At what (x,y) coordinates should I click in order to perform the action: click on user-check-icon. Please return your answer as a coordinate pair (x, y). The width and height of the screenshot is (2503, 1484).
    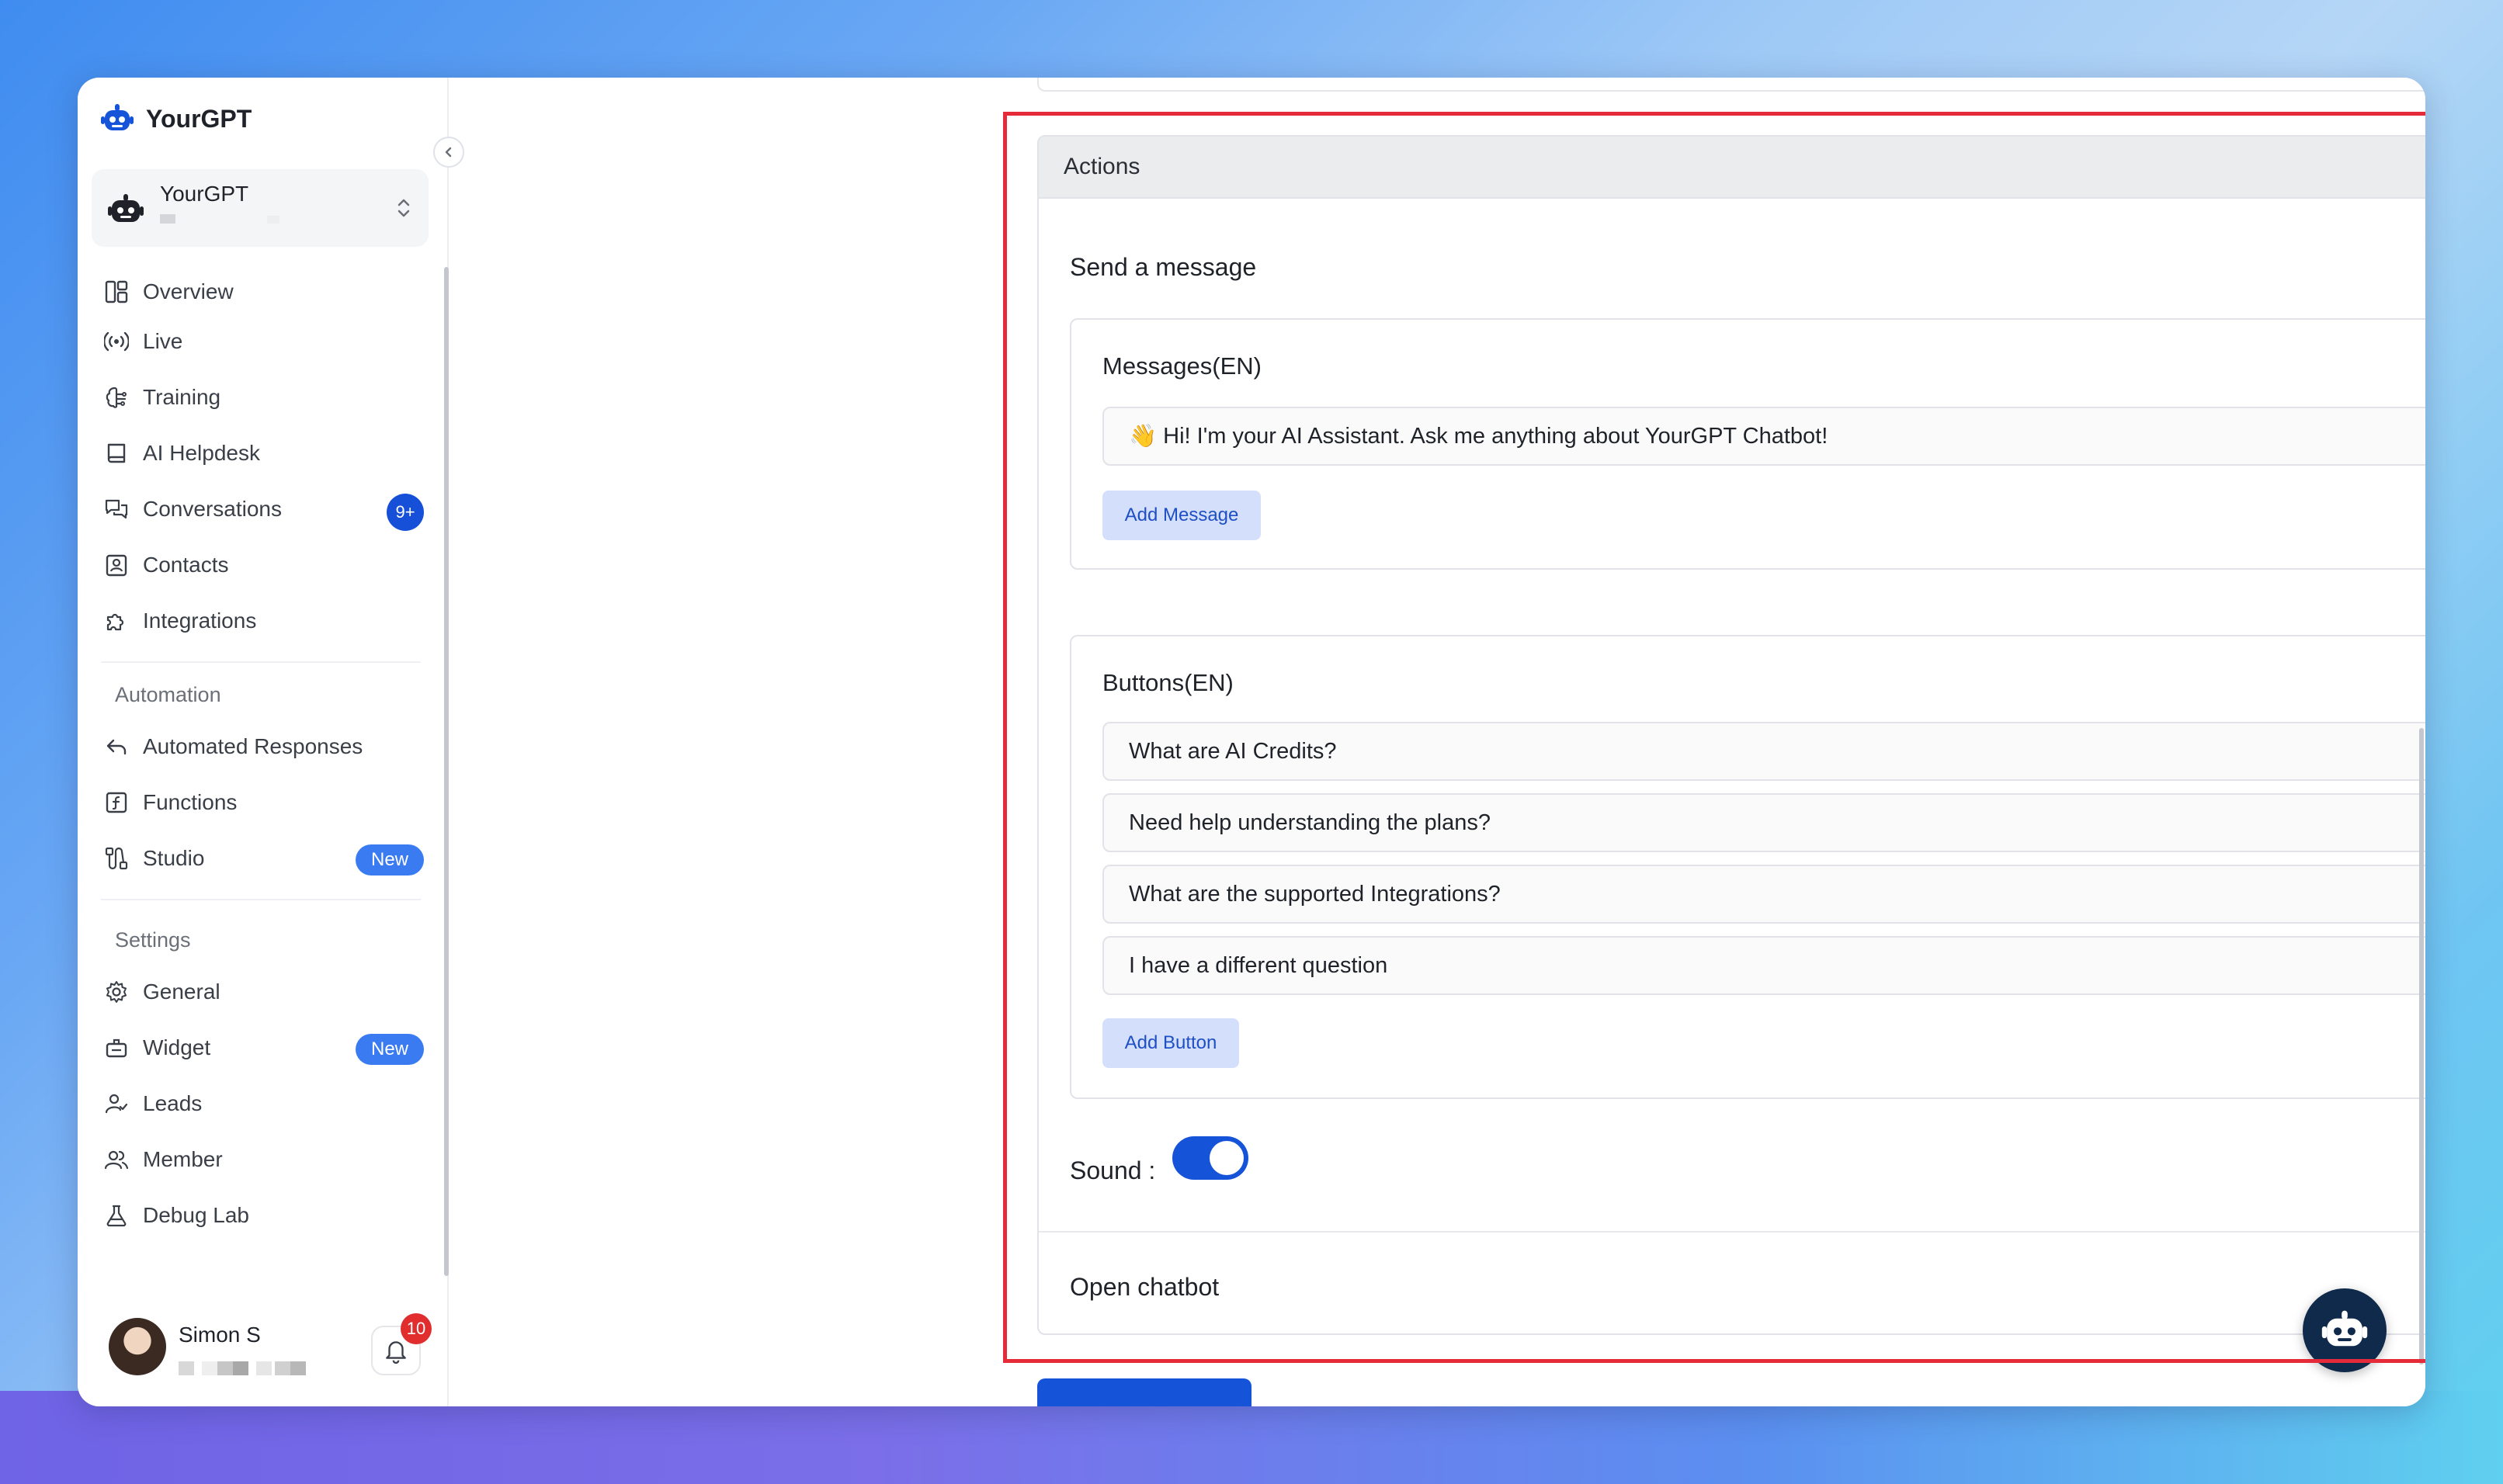
    Looking at the image, I should click on (116, 1103).